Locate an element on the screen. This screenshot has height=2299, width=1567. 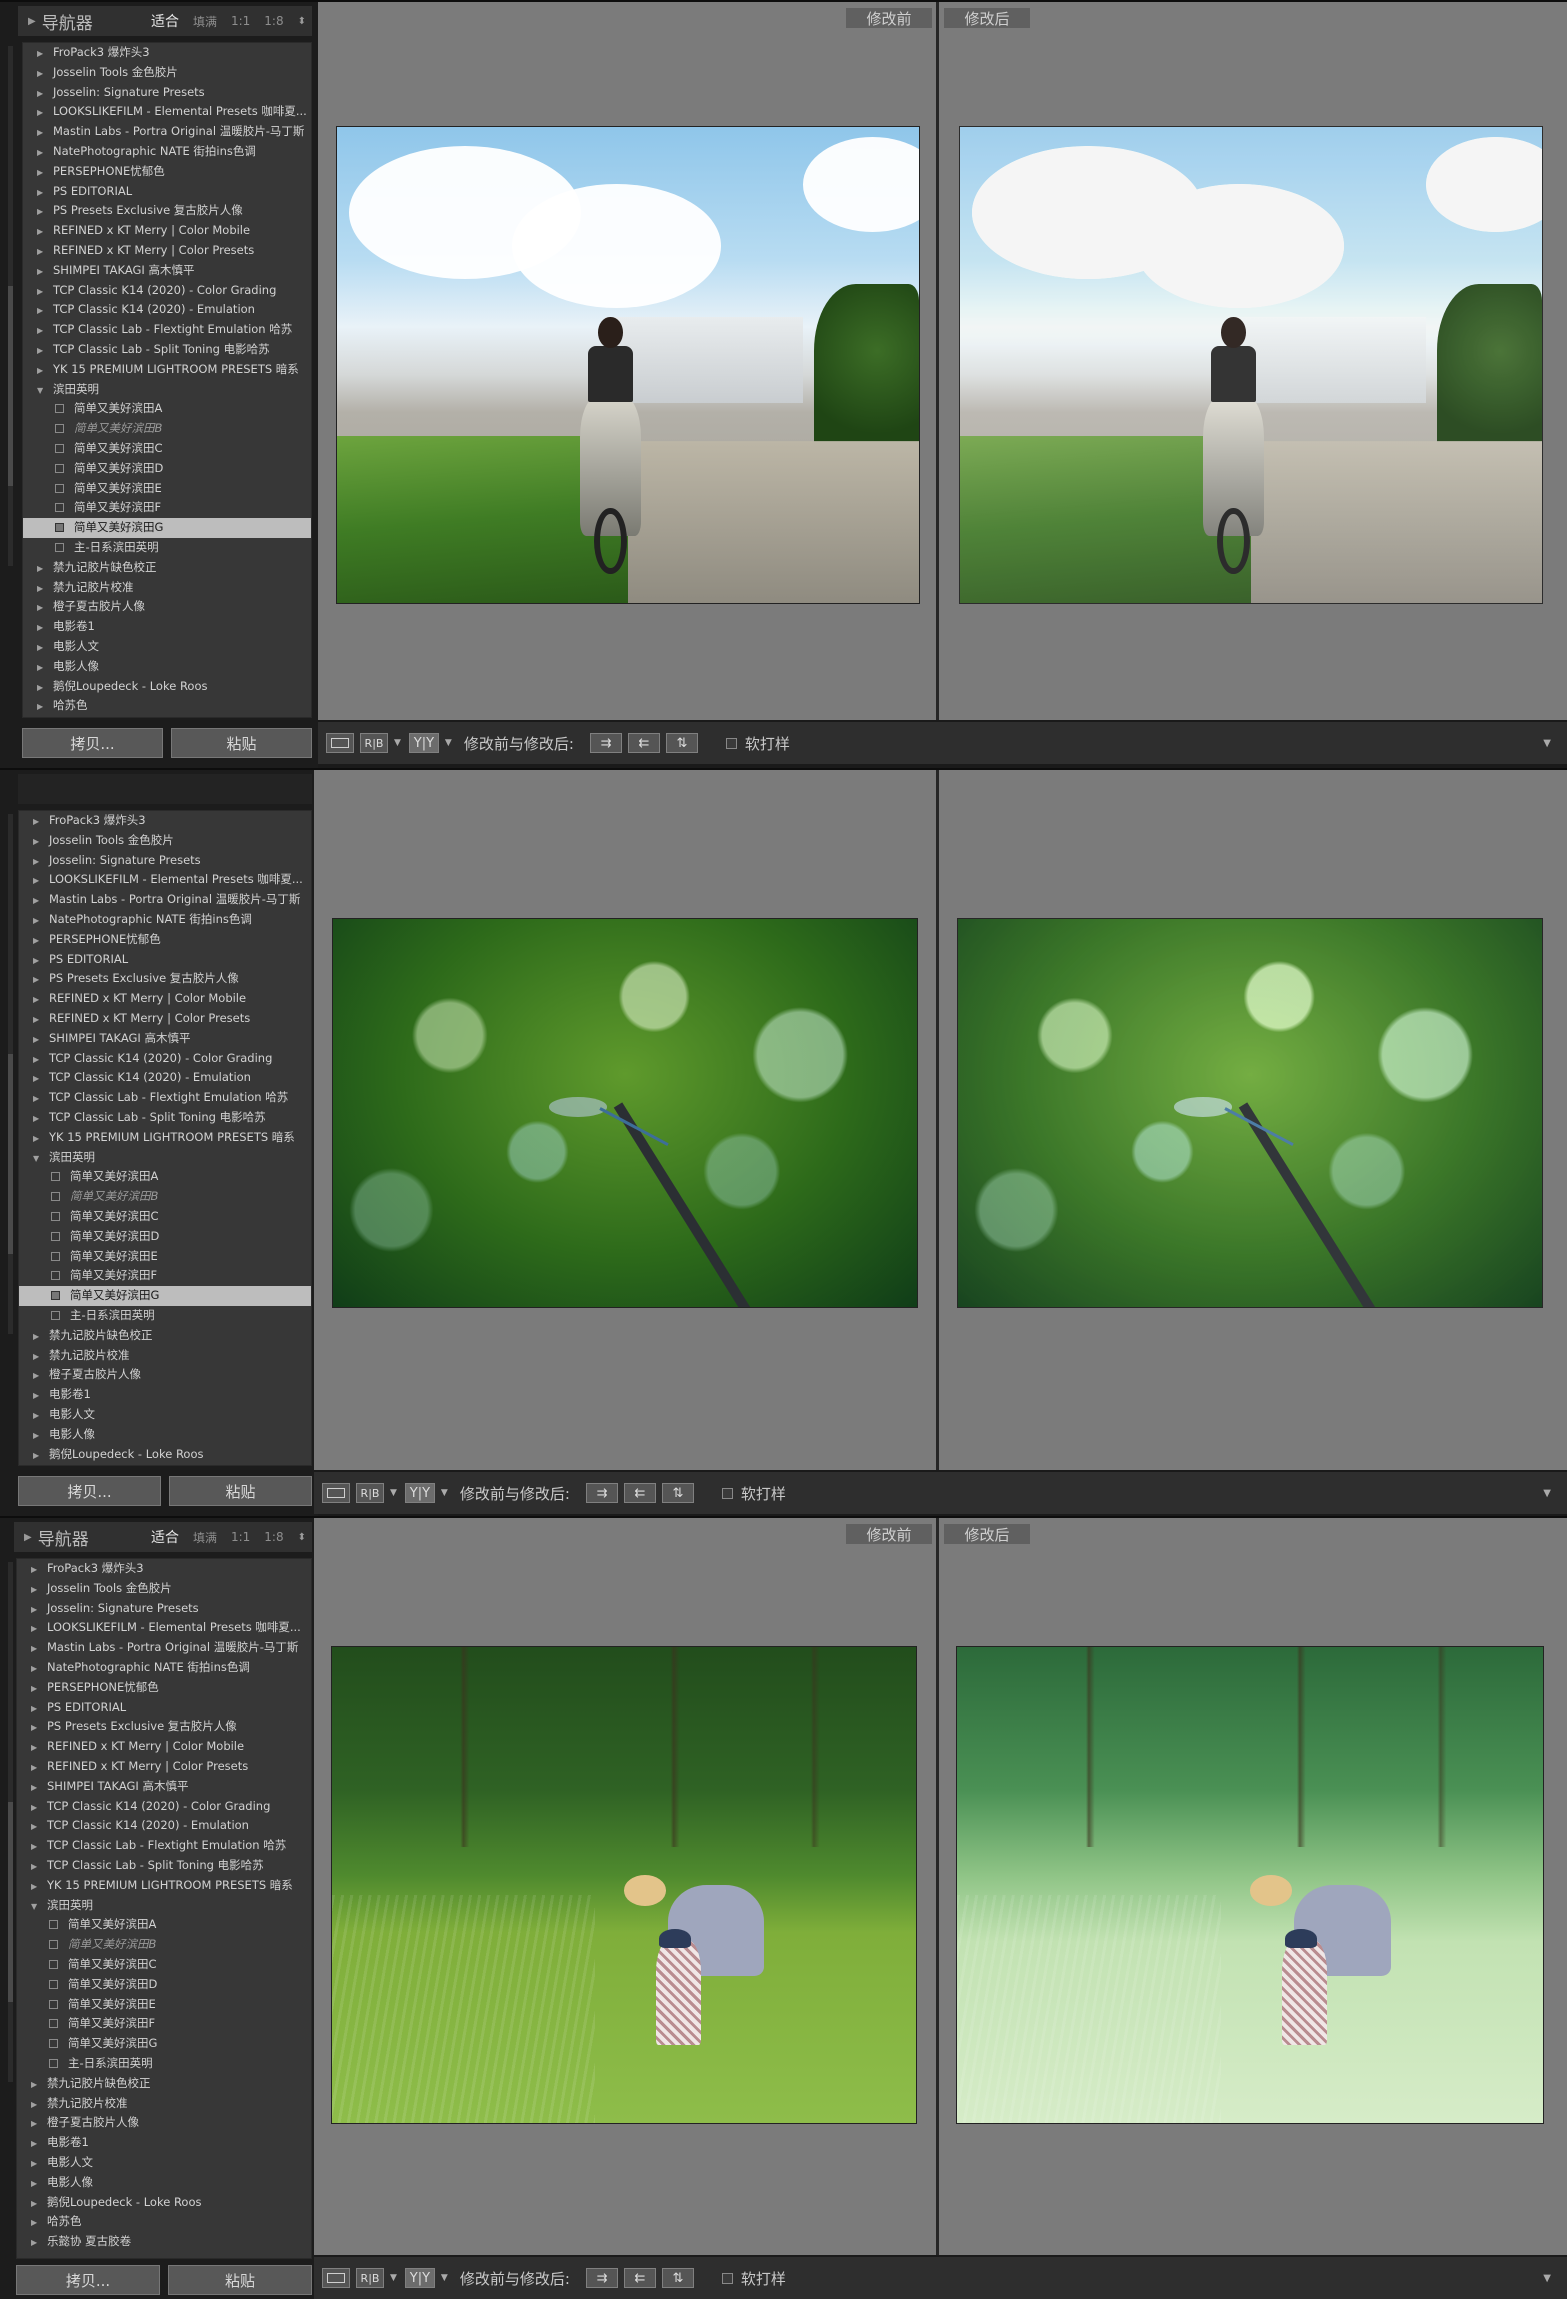
preset-folder: ▶ PS EDITORIAL is located at coordinates (167, 192).